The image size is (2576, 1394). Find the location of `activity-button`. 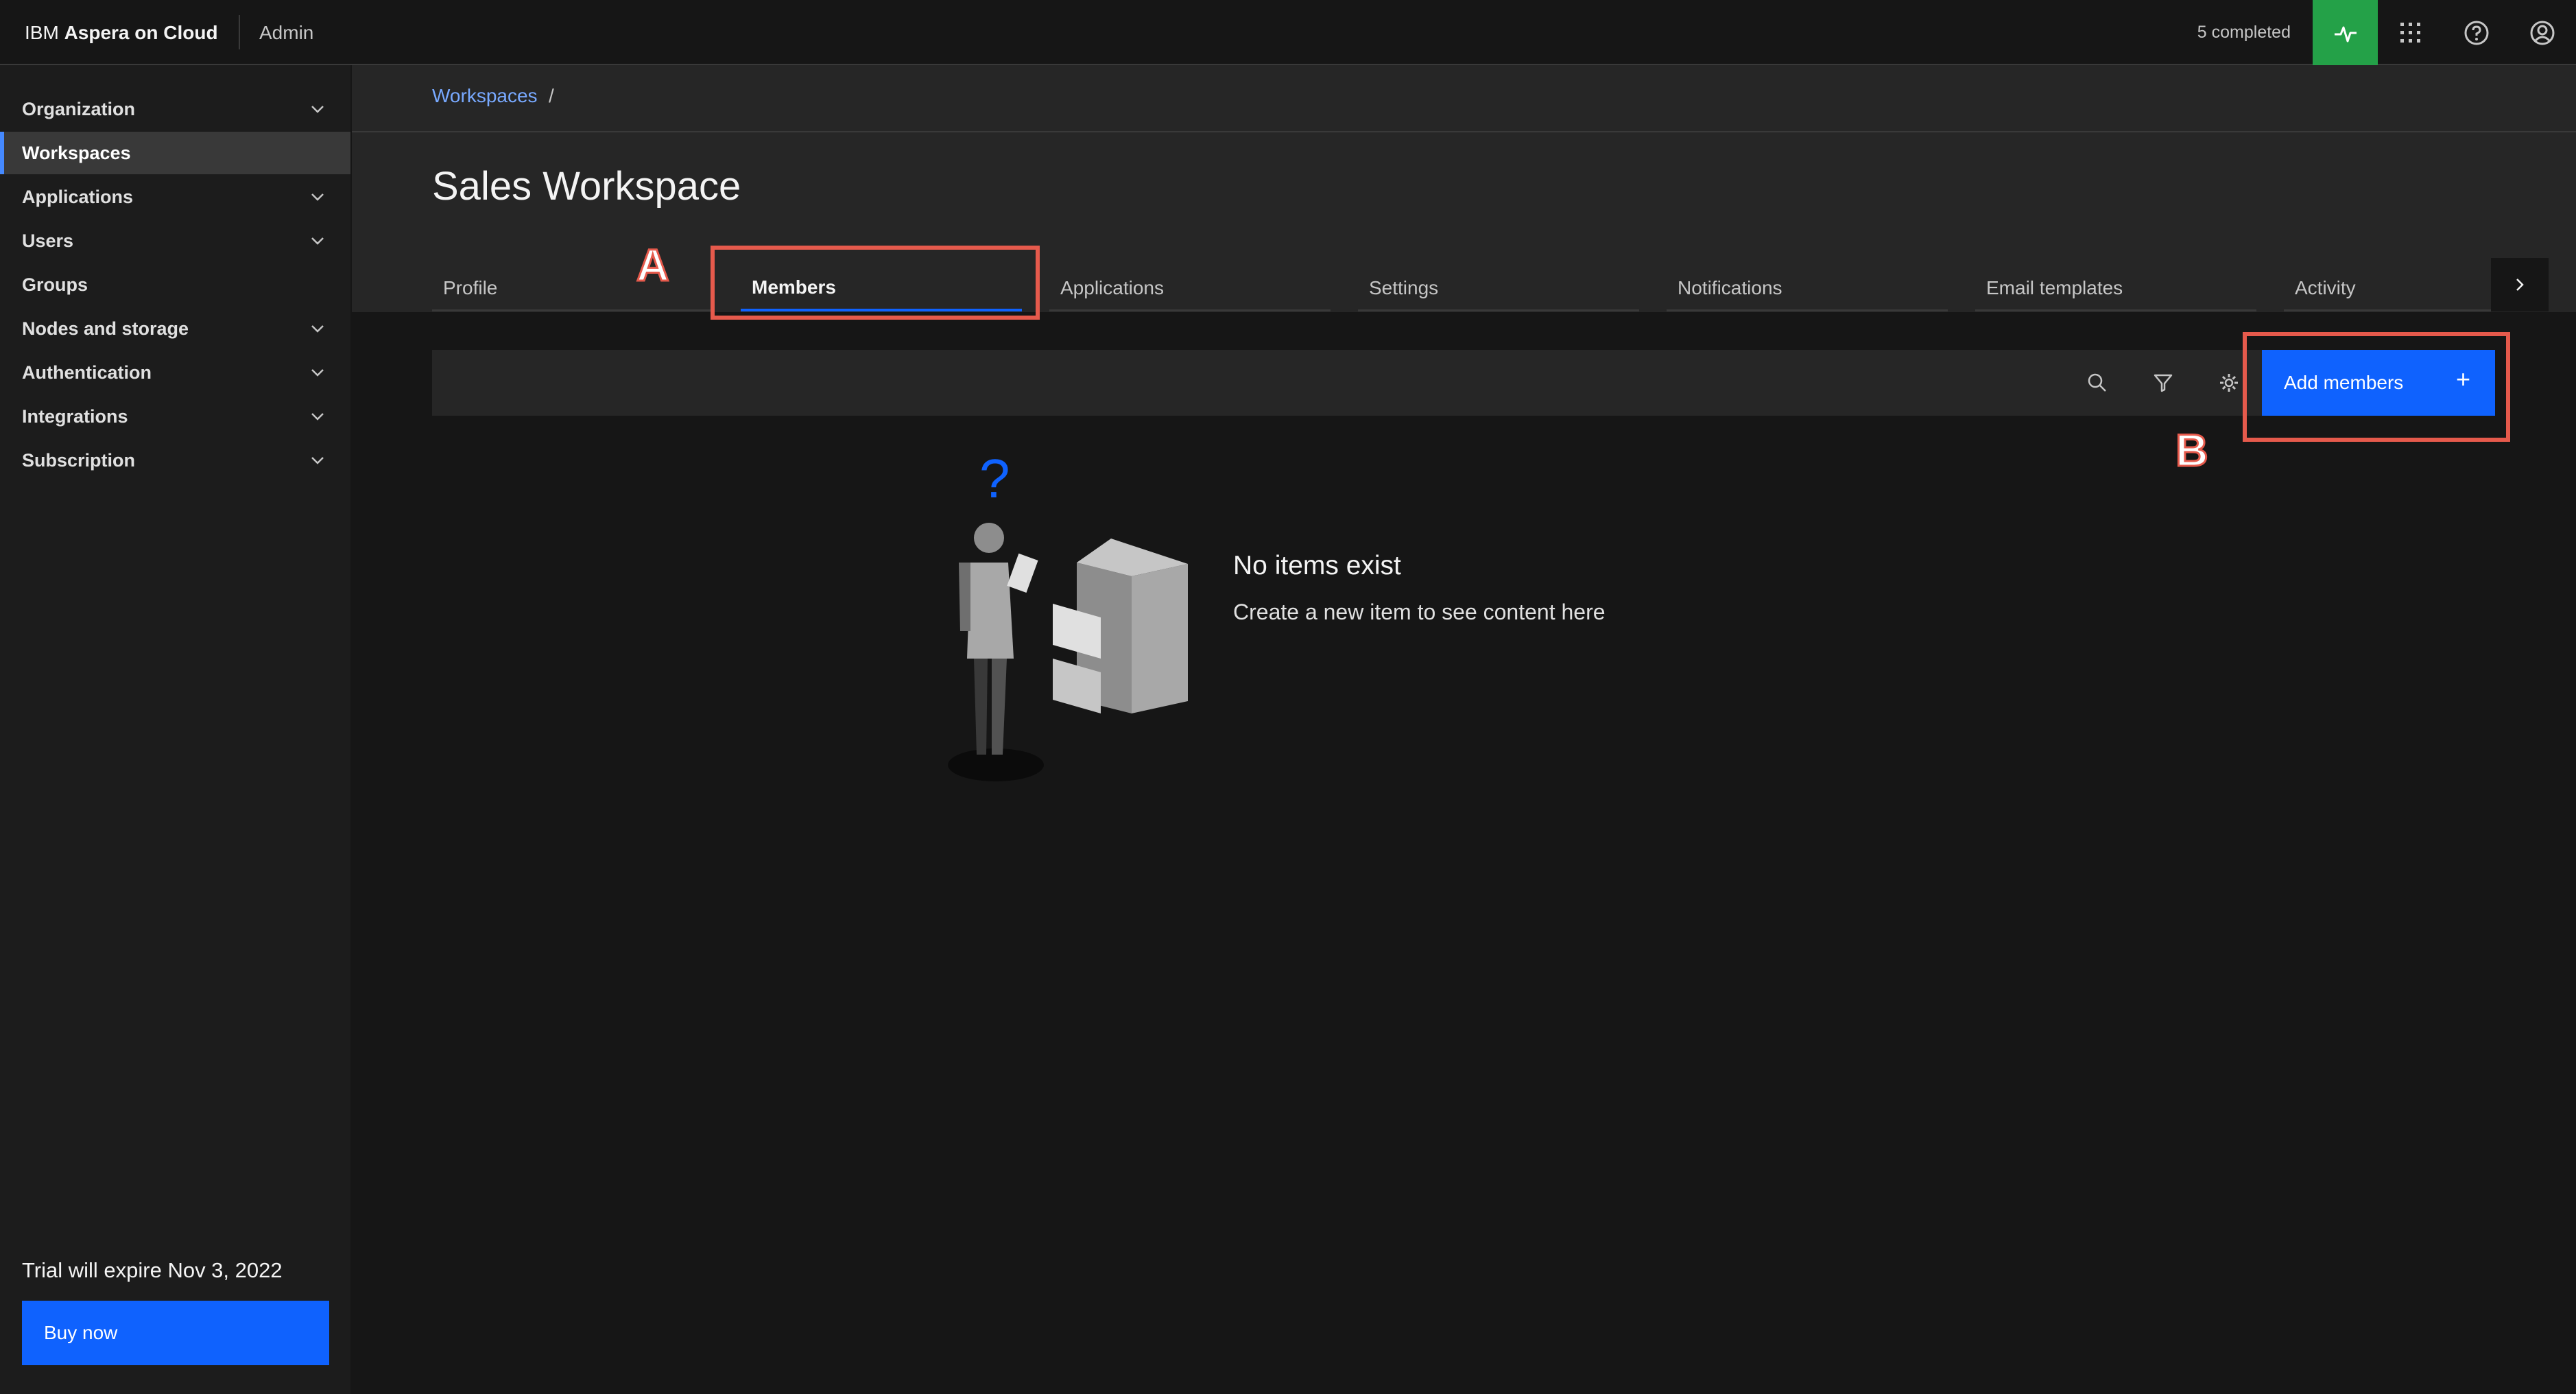

activity-button is located at coordinates (2345, 32).